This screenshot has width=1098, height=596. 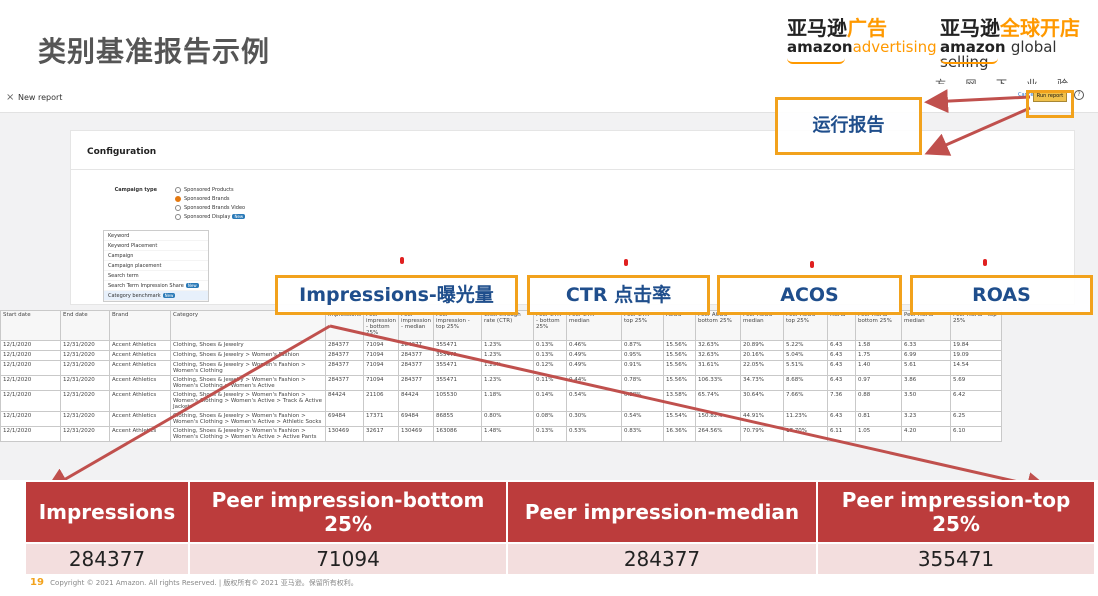 I want to click on summary-value: 355471, so click(x=956, y=559).